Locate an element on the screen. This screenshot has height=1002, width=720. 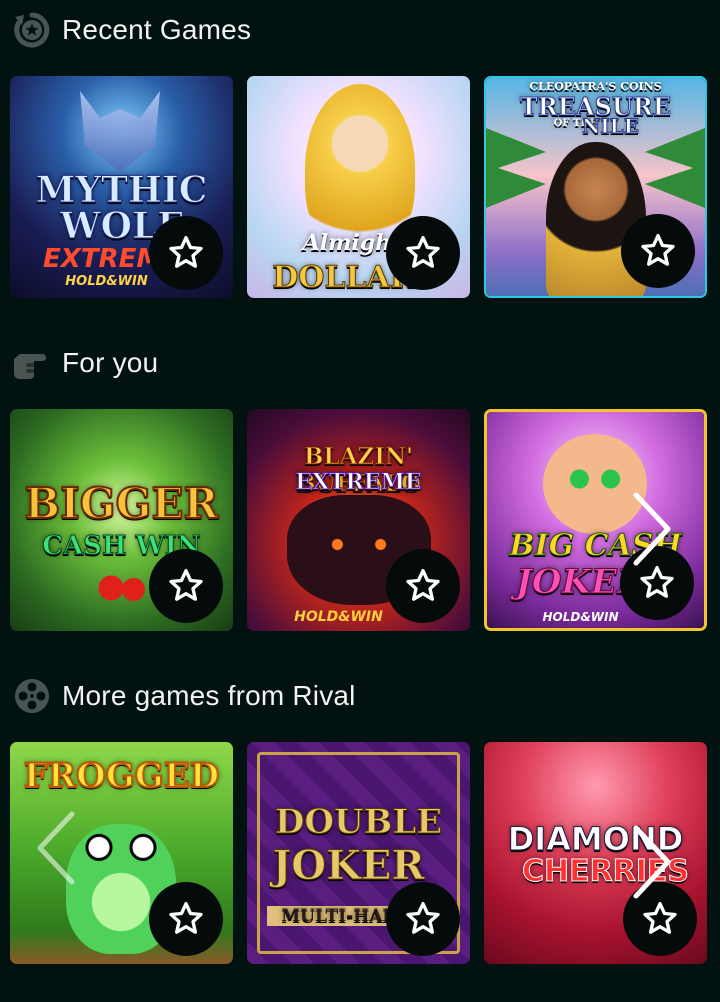
game-tile-treasure-of-the-nile: CLEOPATRA'S COINS TREASURE OF THE NILE is located at coordinates (595, 187).